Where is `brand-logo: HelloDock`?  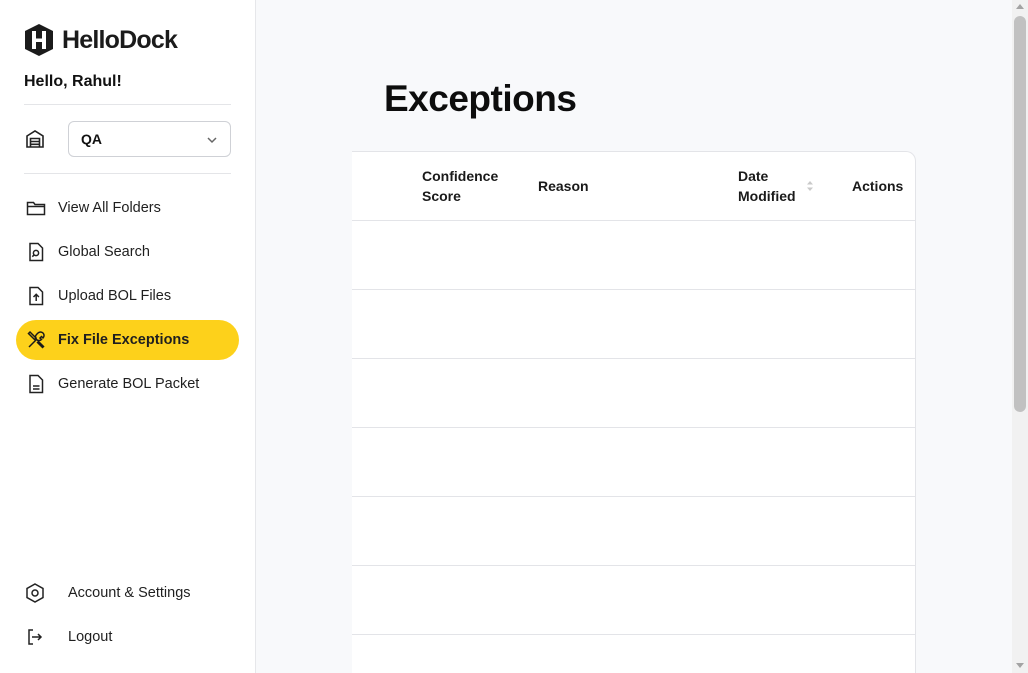 brand-logo: HelloDock is located at coordinates (101, 40).